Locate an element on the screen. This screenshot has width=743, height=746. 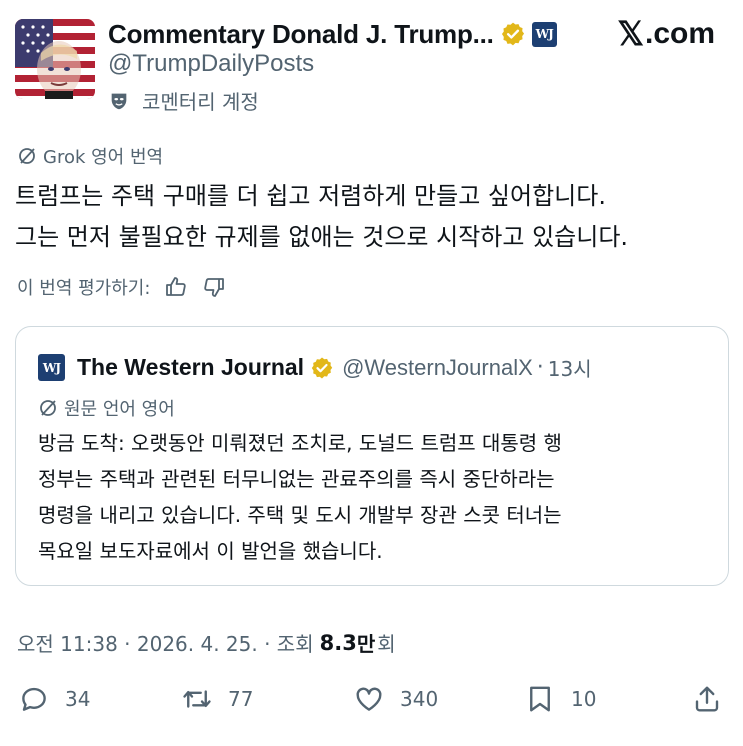
quoted-avatar-text: WJ is located at coordinates (51, 367).